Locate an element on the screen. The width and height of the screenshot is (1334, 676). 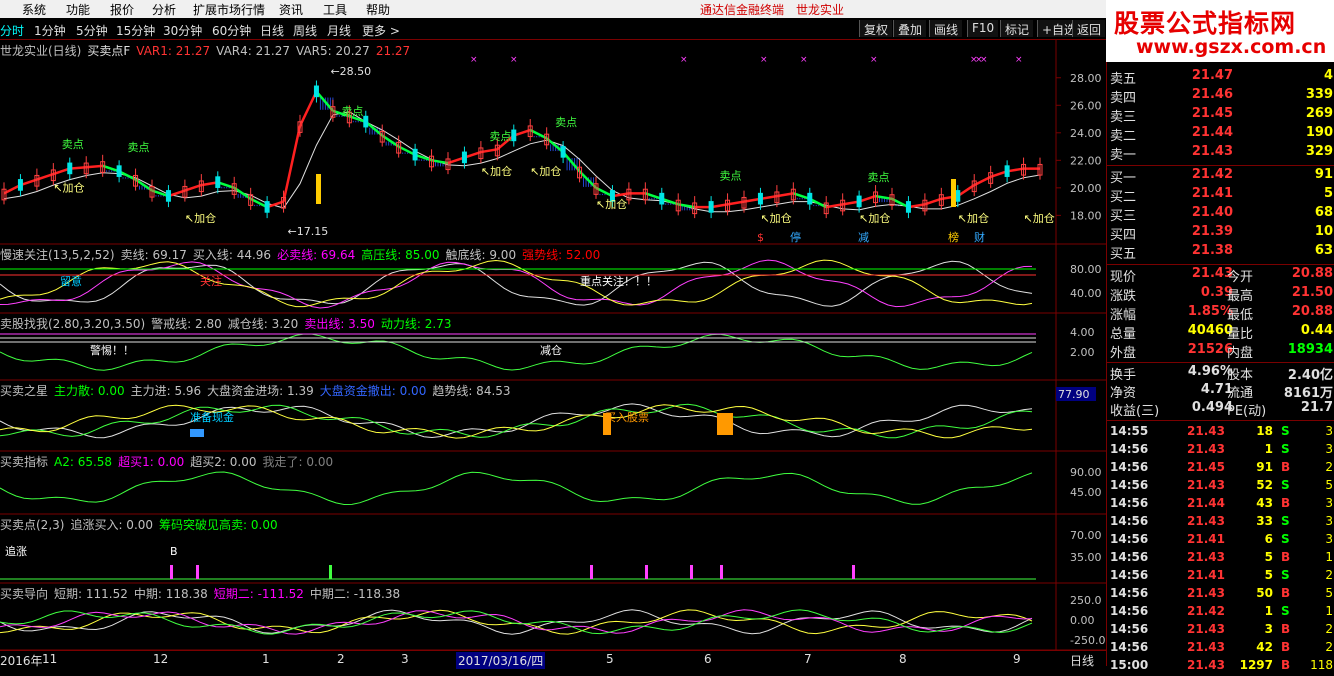
y-tick-label: 70.00 is located at coordinates (1086, 535).